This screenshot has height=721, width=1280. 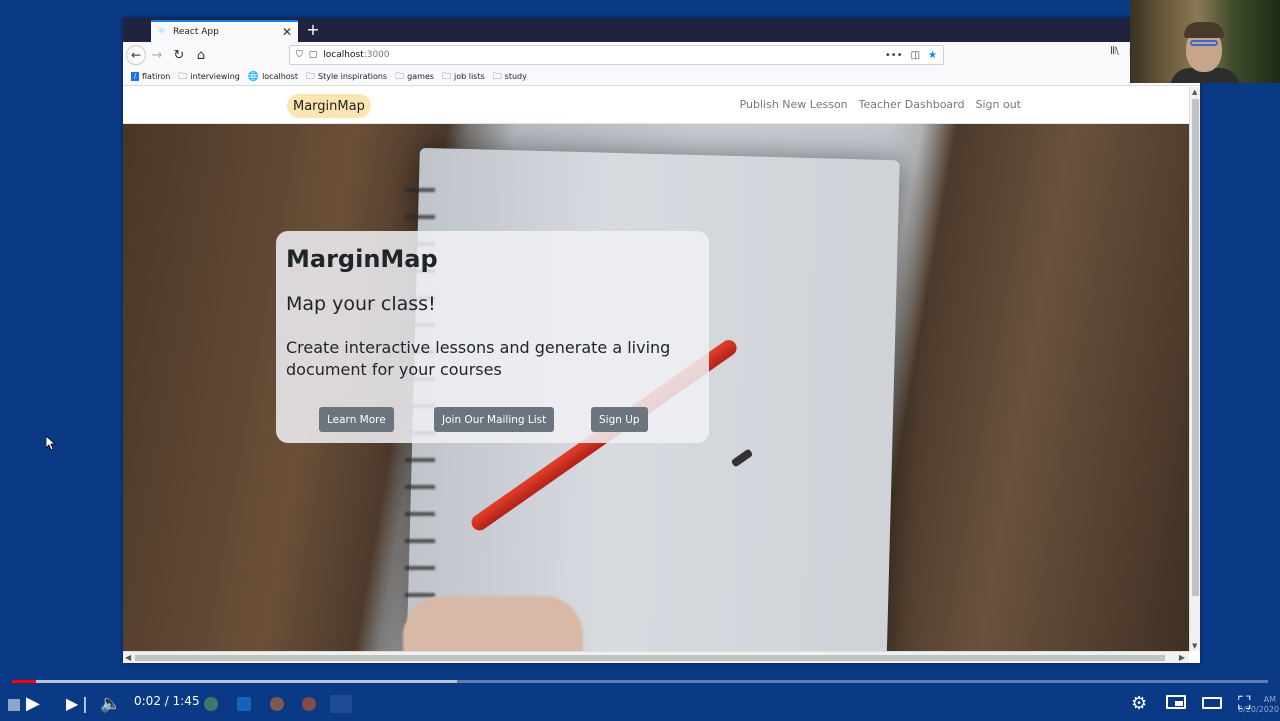 I want to click on vertical-scrollbar: ▲ ▼, so click(x=1194, y=369).